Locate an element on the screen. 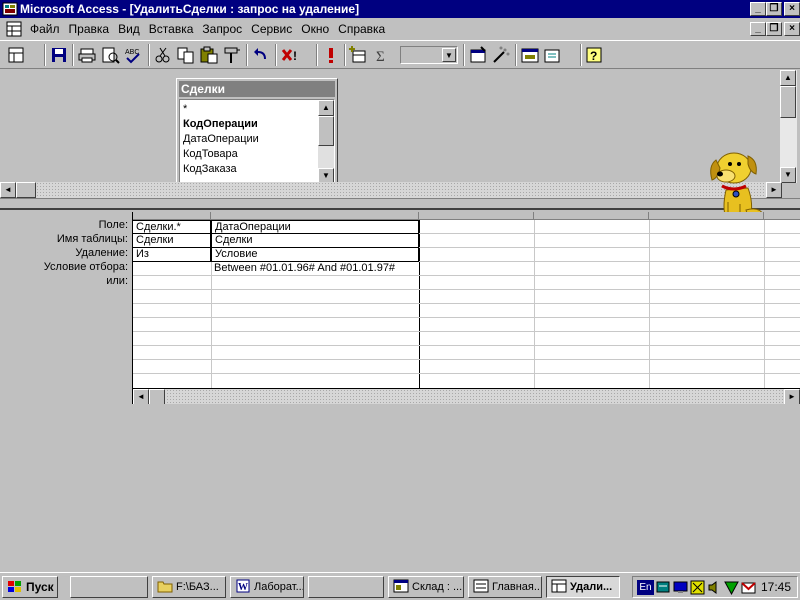  menu-edit: Правка is located at coordinates (89, 29).